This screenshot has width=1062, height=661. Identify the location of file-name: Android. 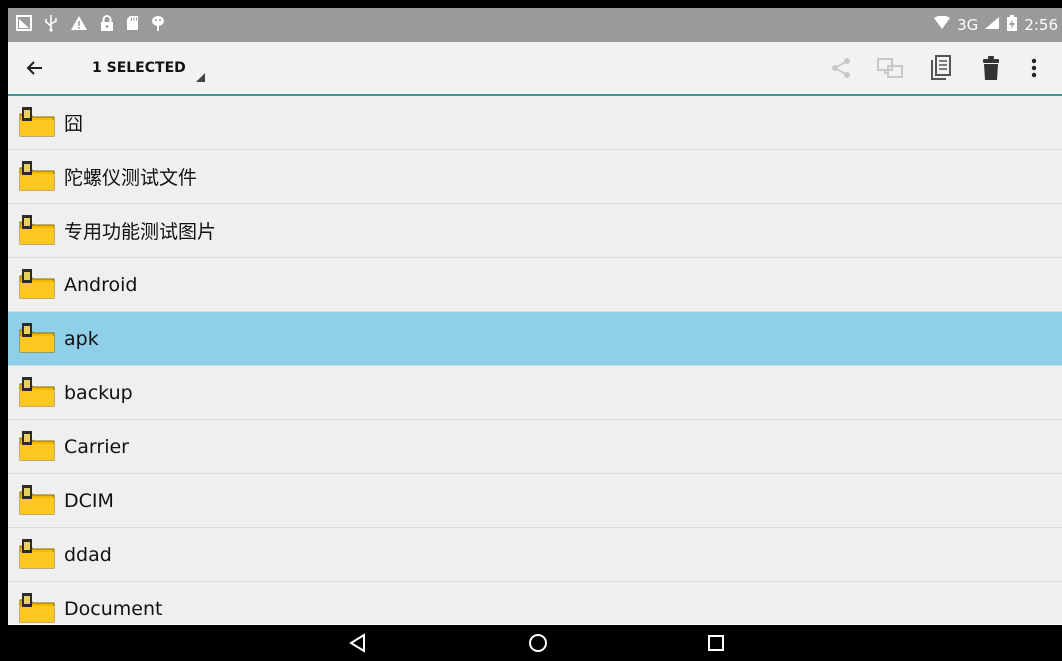
(101, 284).